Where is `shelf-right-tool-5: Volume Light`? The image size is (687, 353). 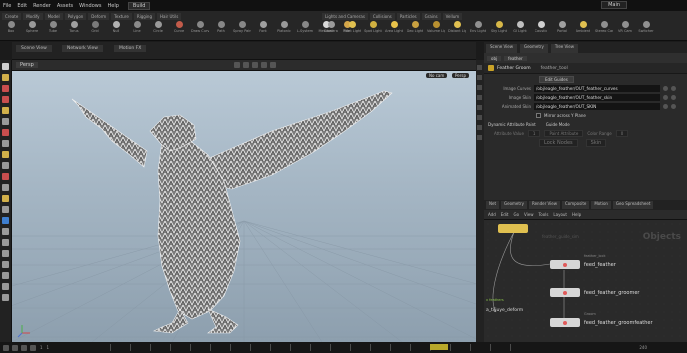
shelf-right-tool-5: Volume Light is located at coordinates (436, 27).